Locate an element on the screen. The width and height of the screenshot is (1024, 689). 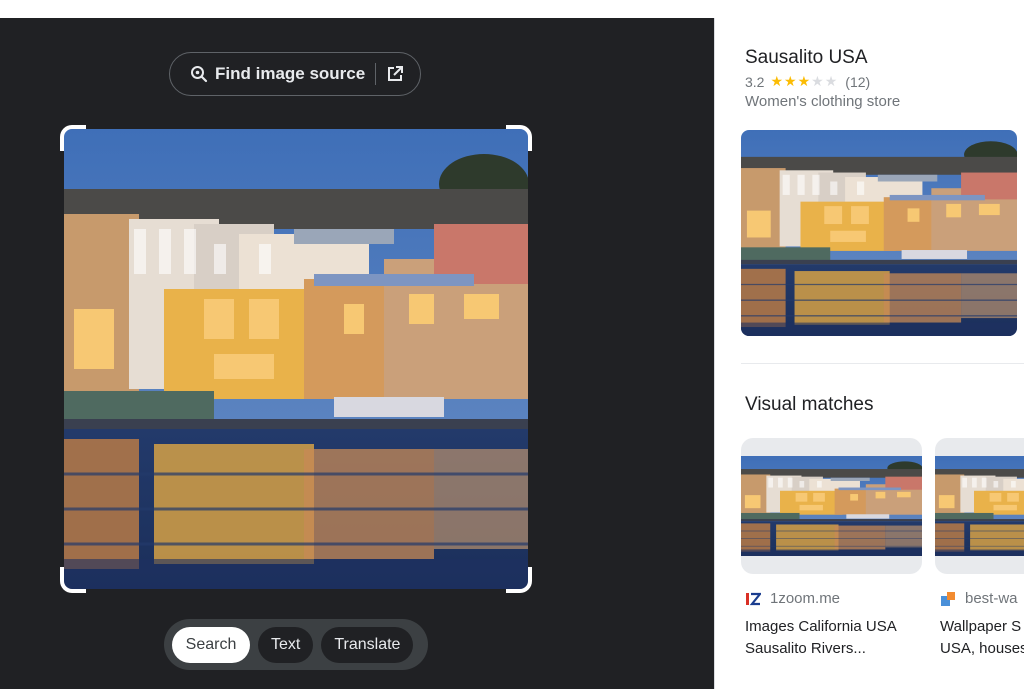
crop-handle-bottom-right is located at coordinates (519, 580).